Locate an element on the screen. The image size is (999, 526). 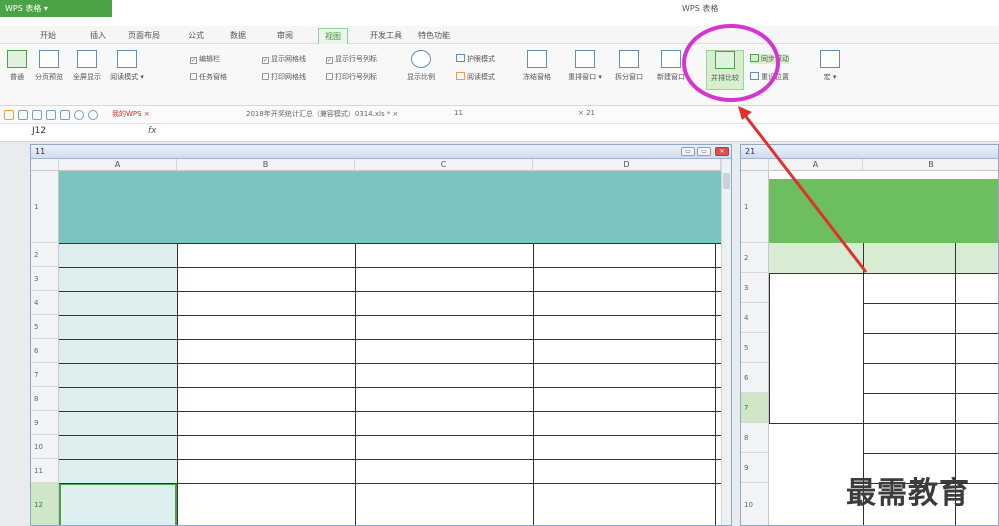
magnifier-icon is located at coordinates (421, 59).